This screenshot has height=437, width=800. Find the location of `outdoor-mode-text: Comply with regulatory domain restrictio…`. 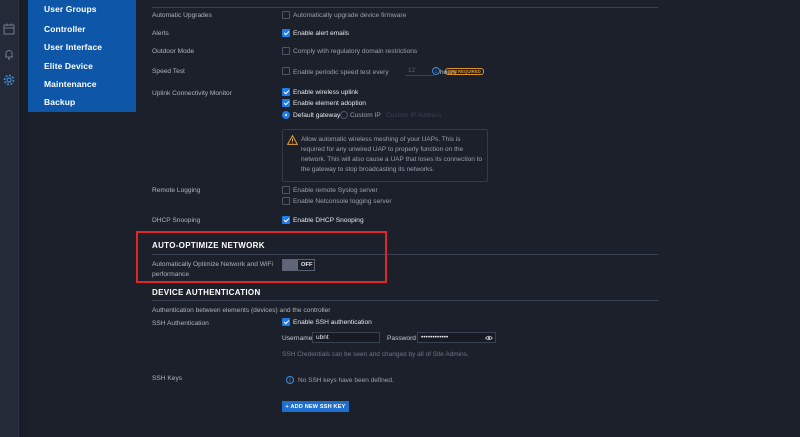

outdoor-mode-text: Comply with regulatory domain restrictio… is located at coordinates (355, 51).